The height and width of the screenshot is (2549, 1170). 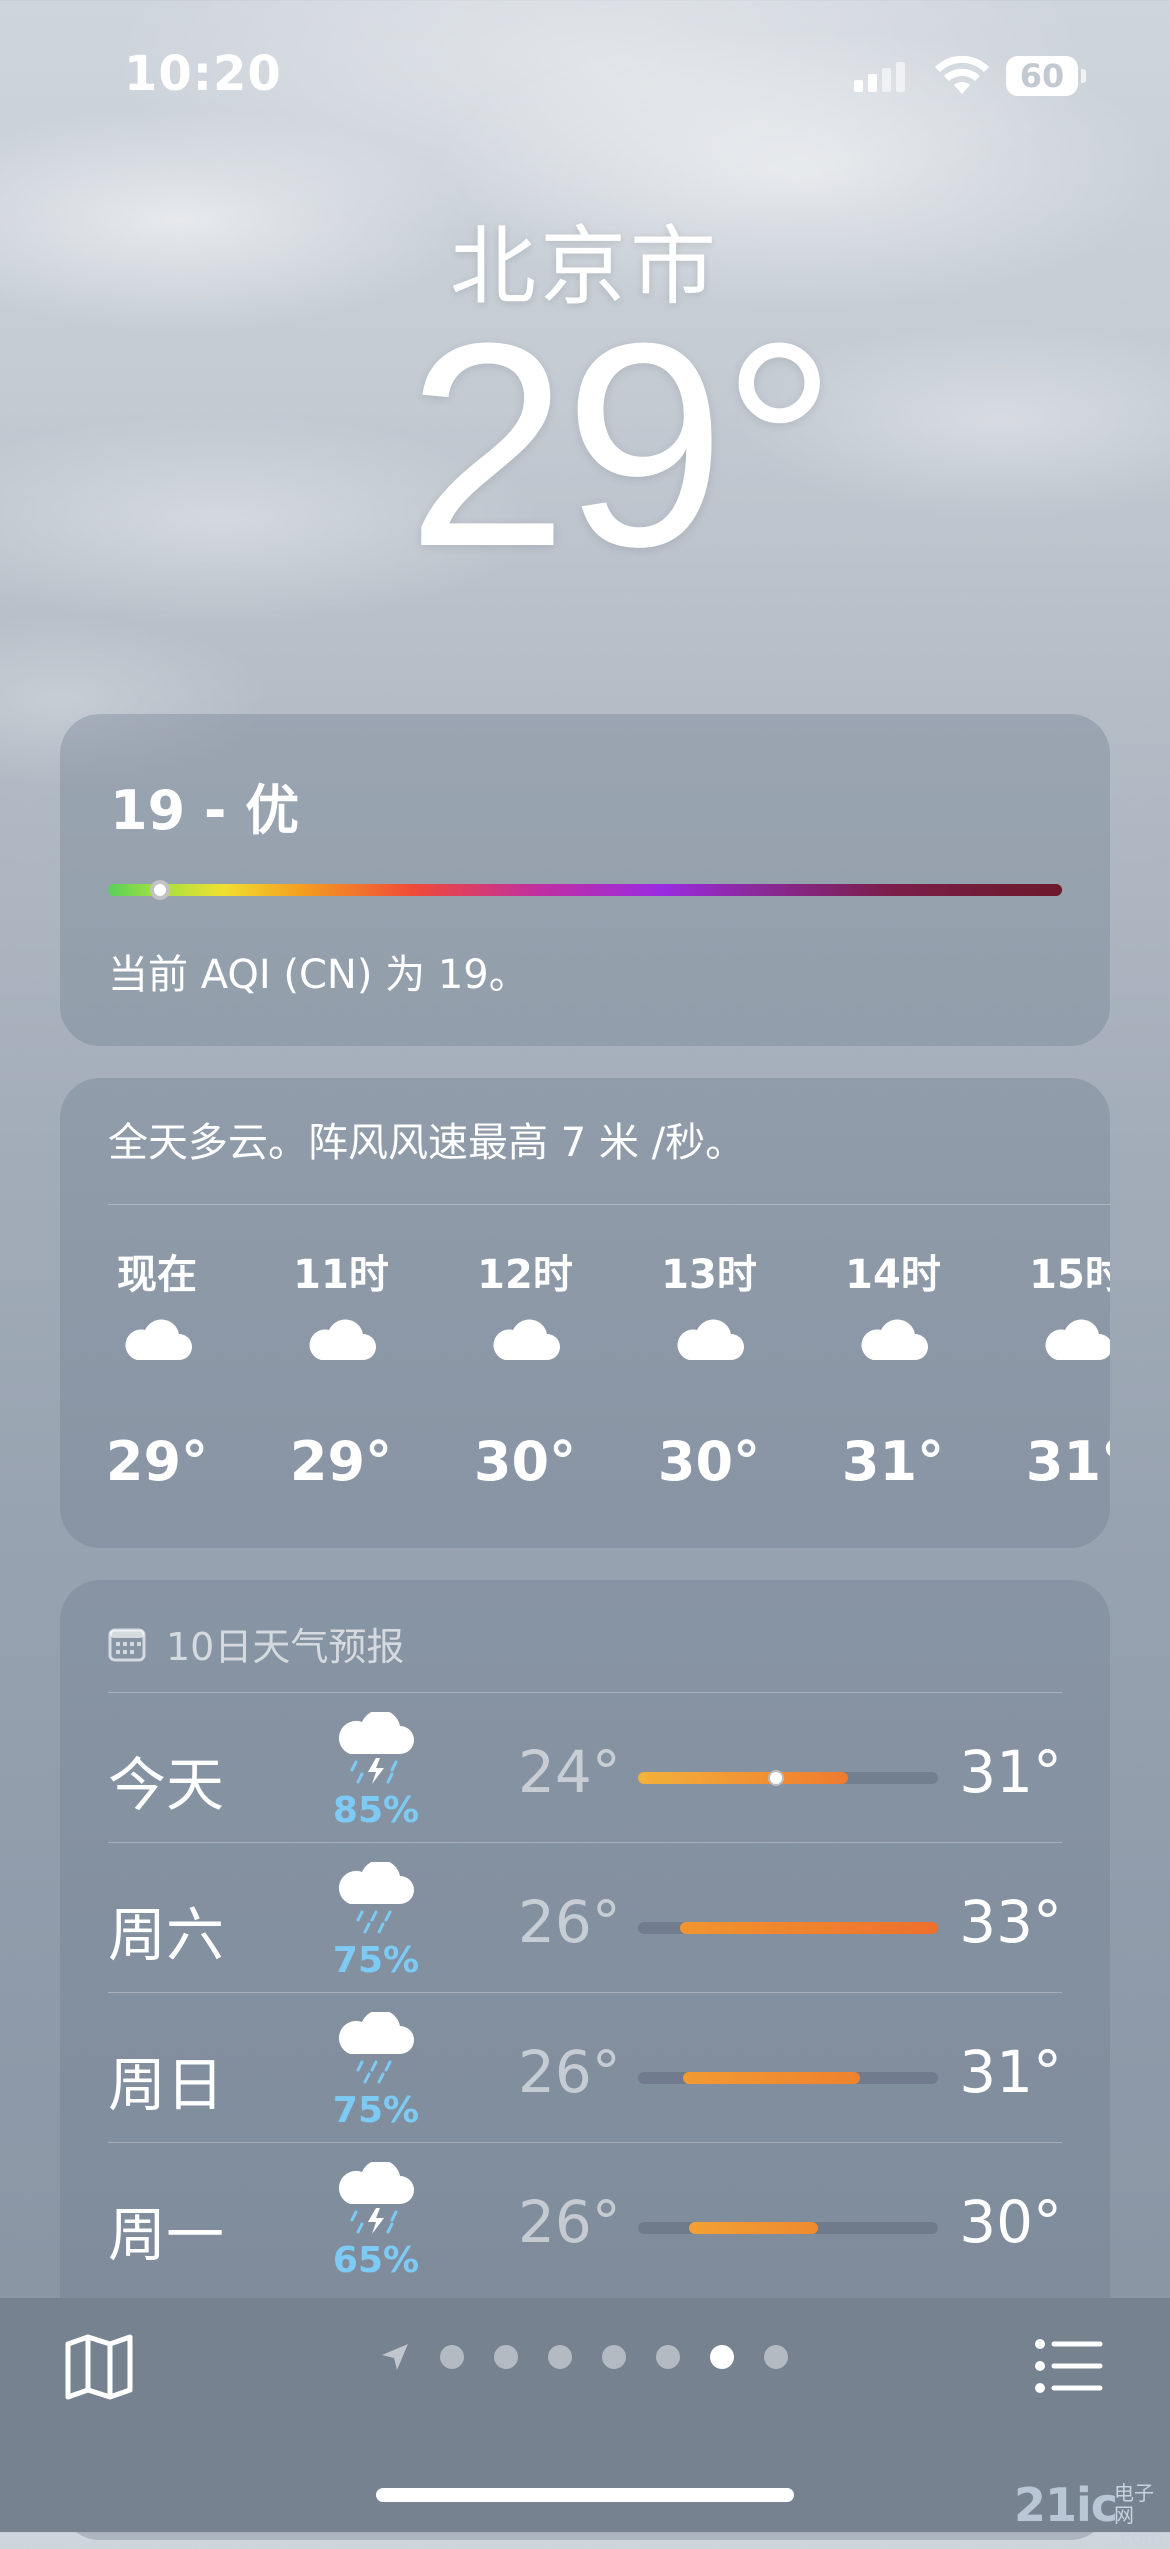 I want to click on hourly-summary: 全天多云。阵风风速最高 7 米 /秒。, so click(x=427, y=1143).